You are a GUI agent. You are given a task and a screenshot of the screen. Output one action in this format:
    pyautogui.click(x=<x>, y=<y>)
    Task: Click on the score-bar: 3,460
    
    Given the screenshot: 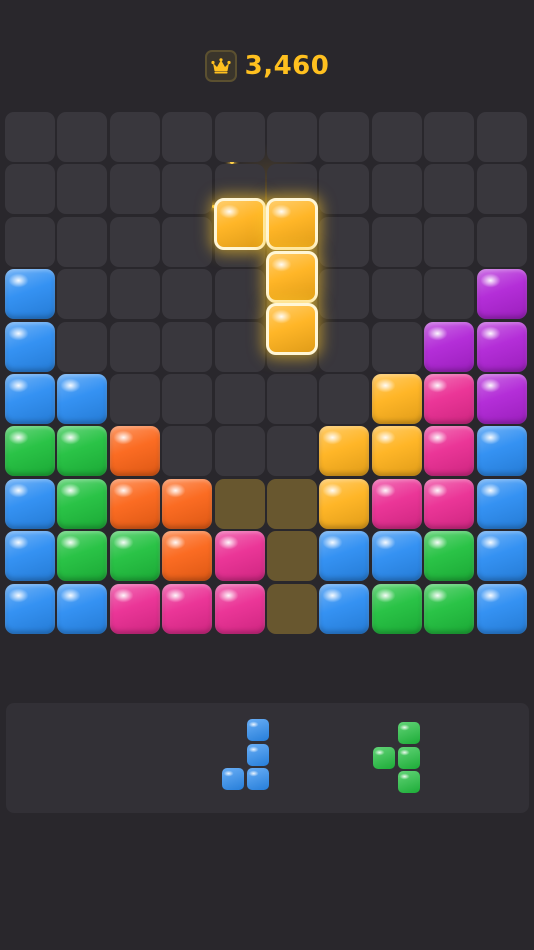 What is the action you would take?
    pyautogui.click(x=267, y=66)
    